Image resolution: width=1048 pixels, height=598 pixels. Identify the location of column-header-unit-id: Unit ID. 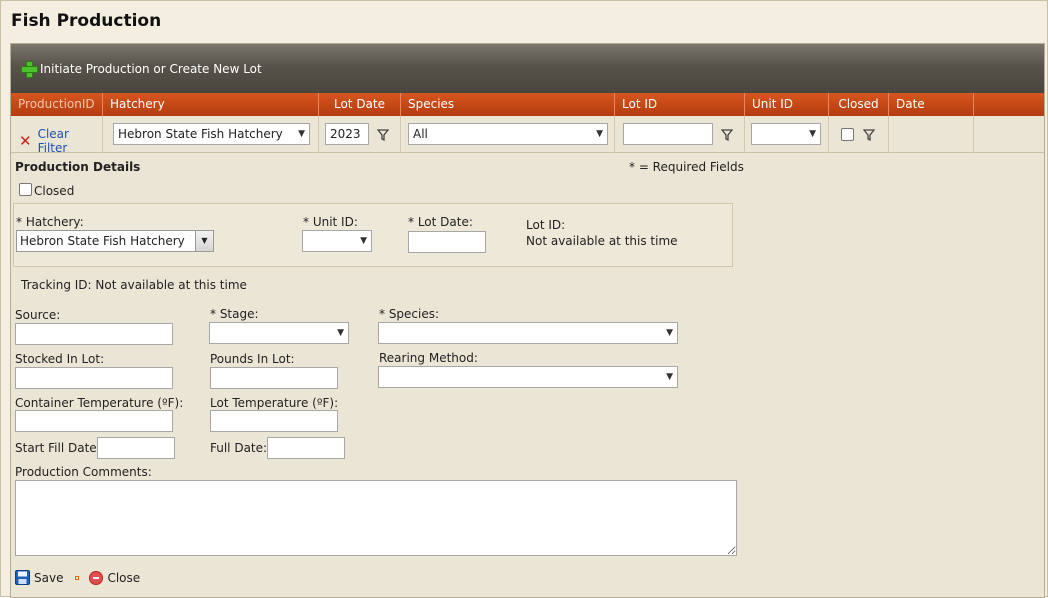
(787, 104).